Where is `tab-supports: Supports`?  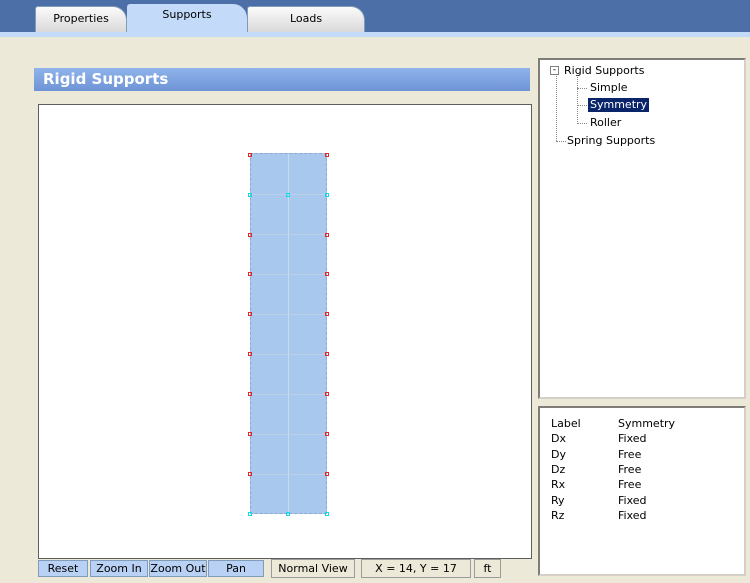
tab-supports: Supports is located at coordinates (187, 19).